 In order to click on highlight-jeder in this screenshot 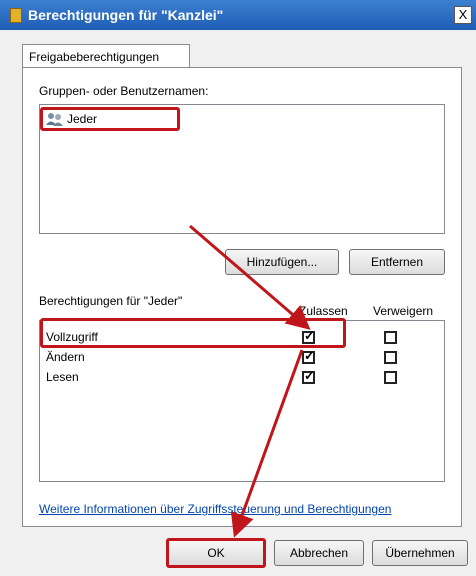, I will do `click(110, 119)`.